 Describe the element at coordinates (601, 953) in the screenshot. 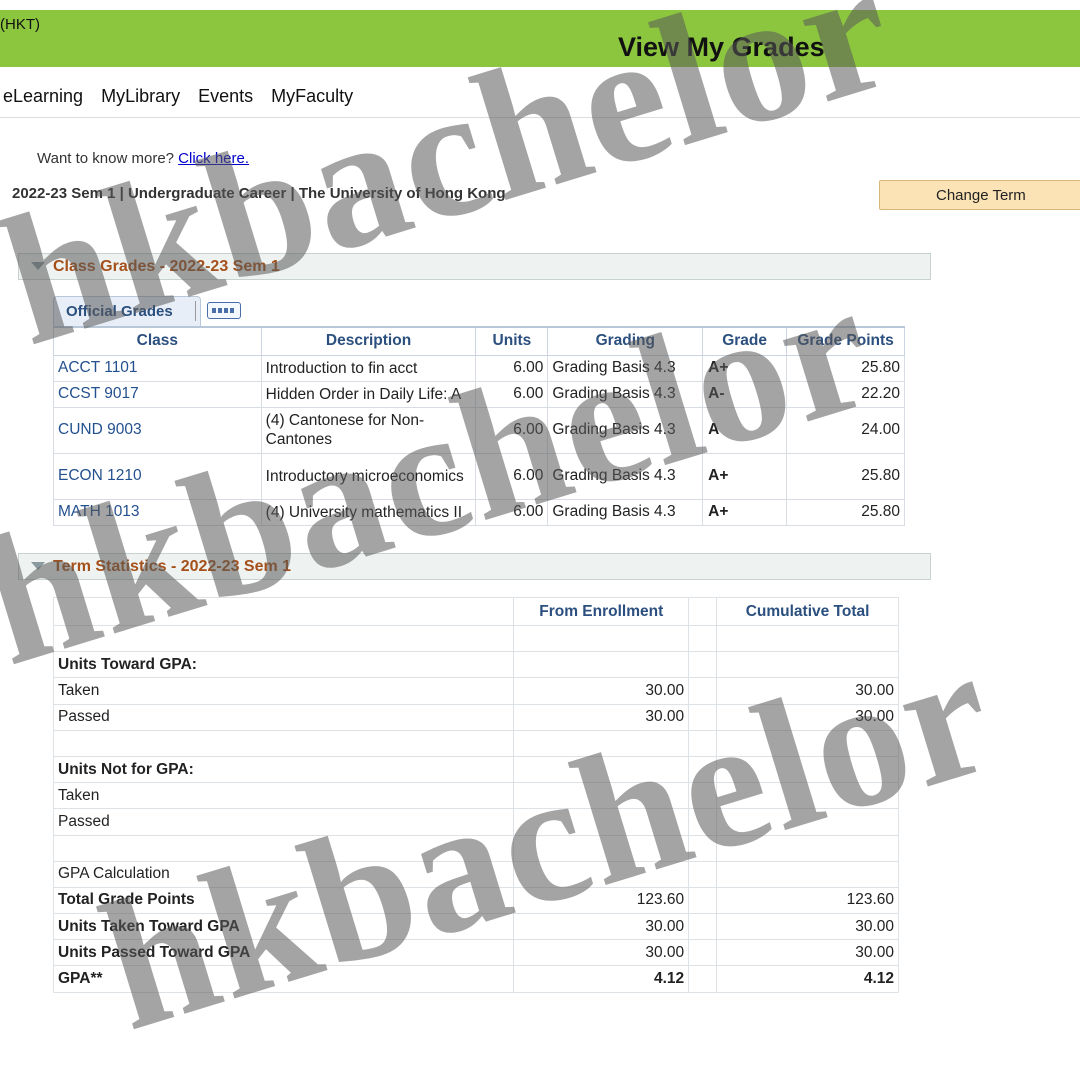

I see `upt-enrollment-value: 30.00` at that location.